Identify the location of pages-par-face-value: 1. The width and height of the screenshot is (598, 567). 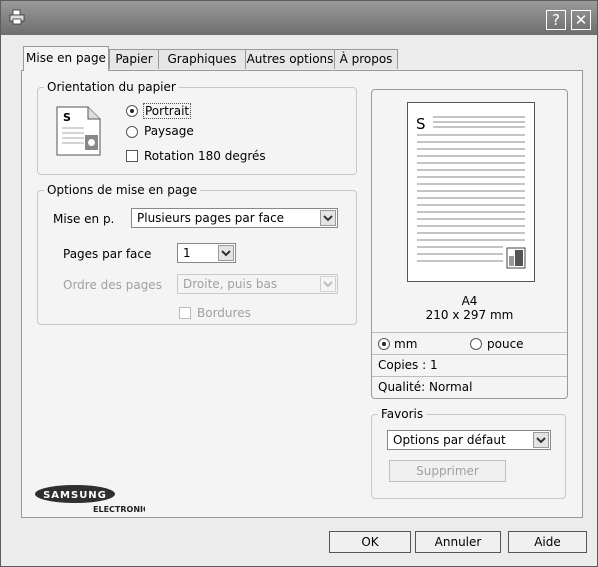
(187, 253).